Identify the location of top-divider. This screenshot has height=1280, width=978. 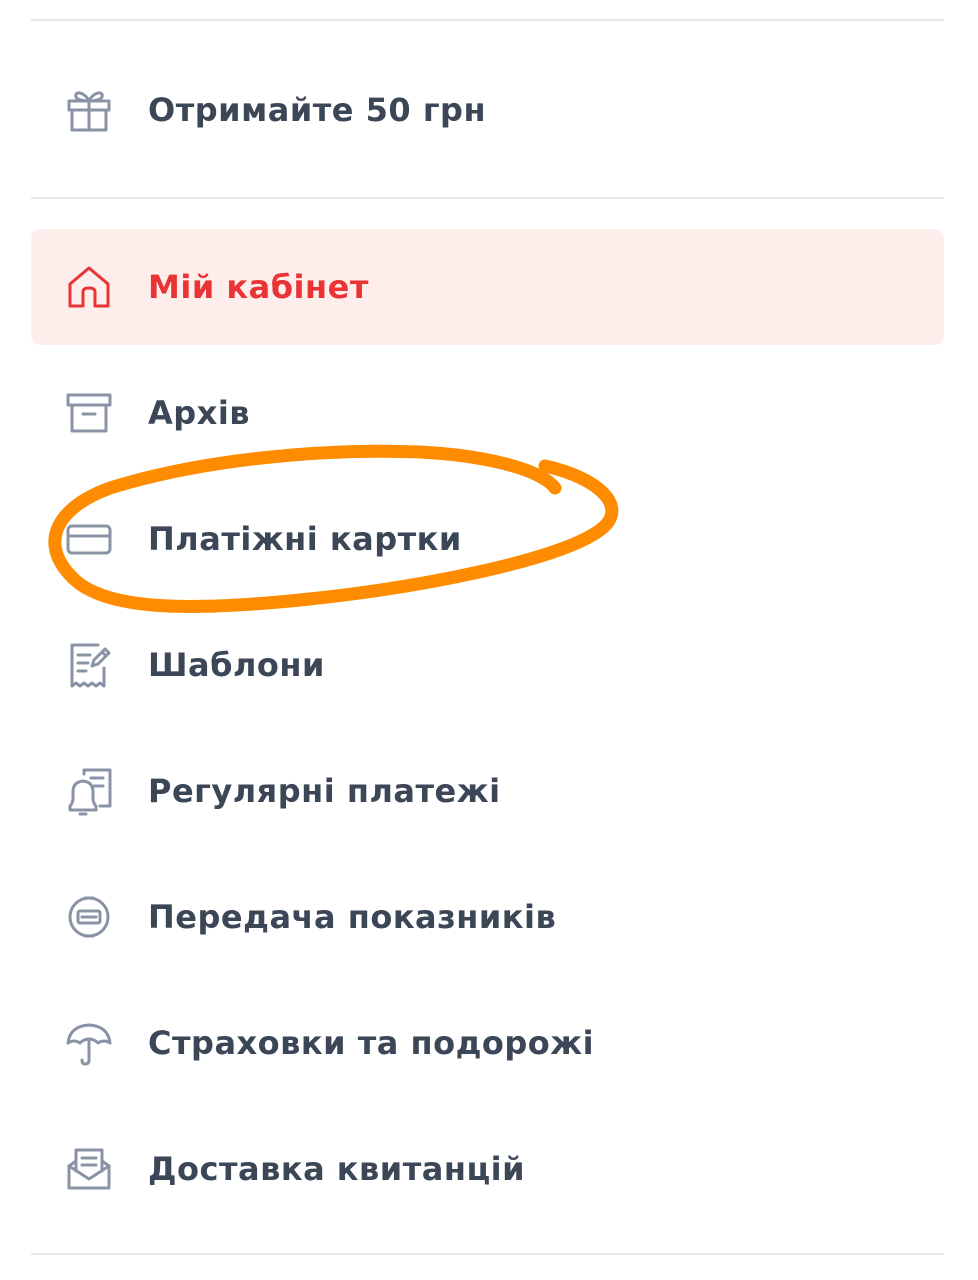
(487, 20).